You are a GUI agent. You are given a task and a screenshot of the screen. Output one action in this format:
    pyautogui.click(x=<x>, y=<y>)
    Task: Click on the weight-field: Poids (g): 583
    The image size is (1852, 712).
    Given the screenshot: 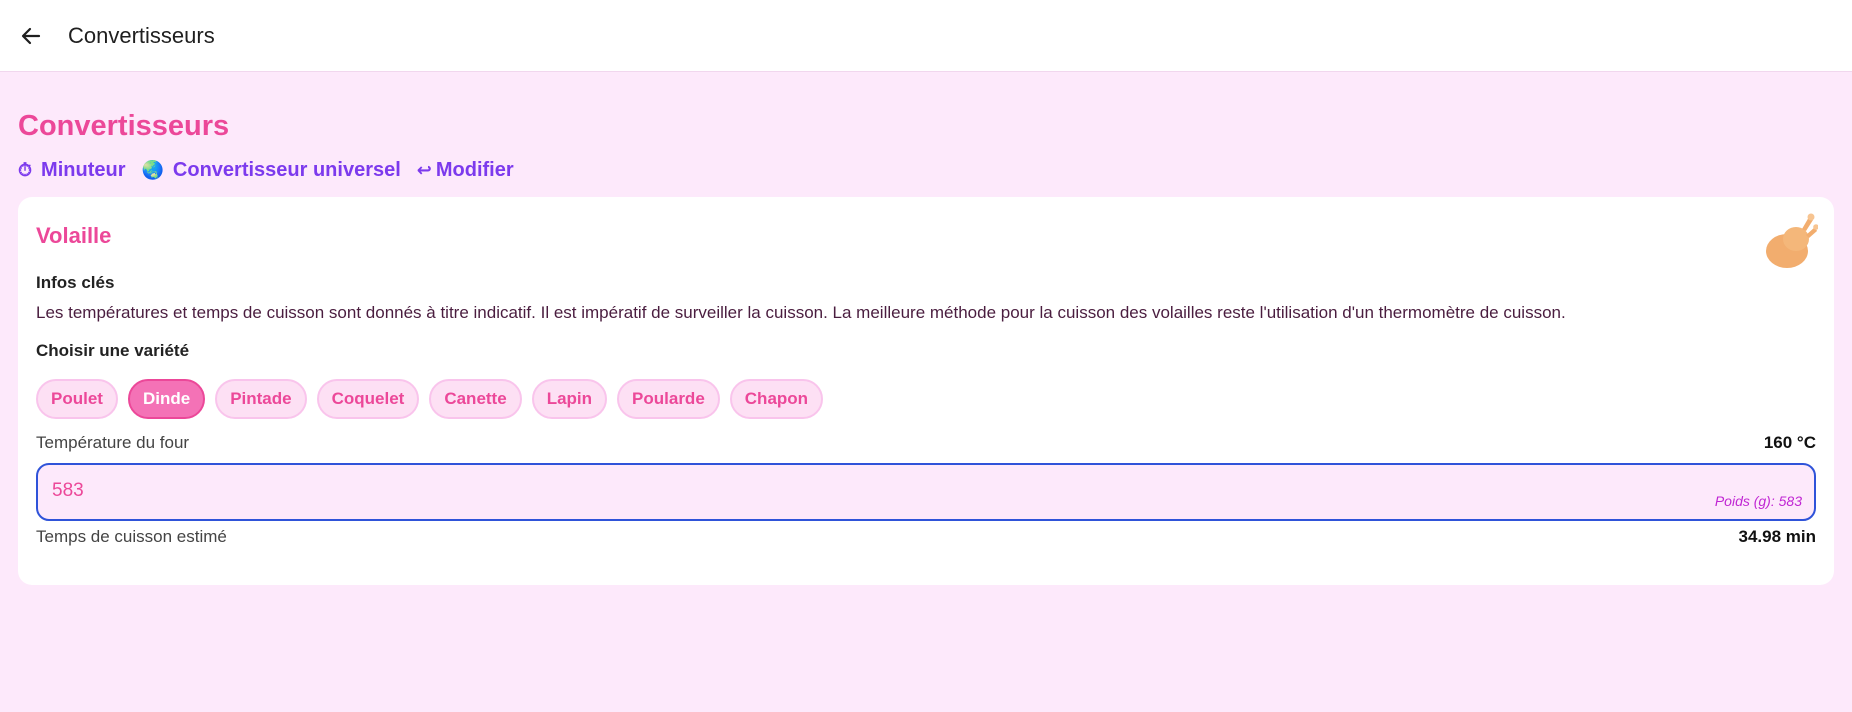 What is the action you would take?
    pyautogui.click(x=926, y=492)
    